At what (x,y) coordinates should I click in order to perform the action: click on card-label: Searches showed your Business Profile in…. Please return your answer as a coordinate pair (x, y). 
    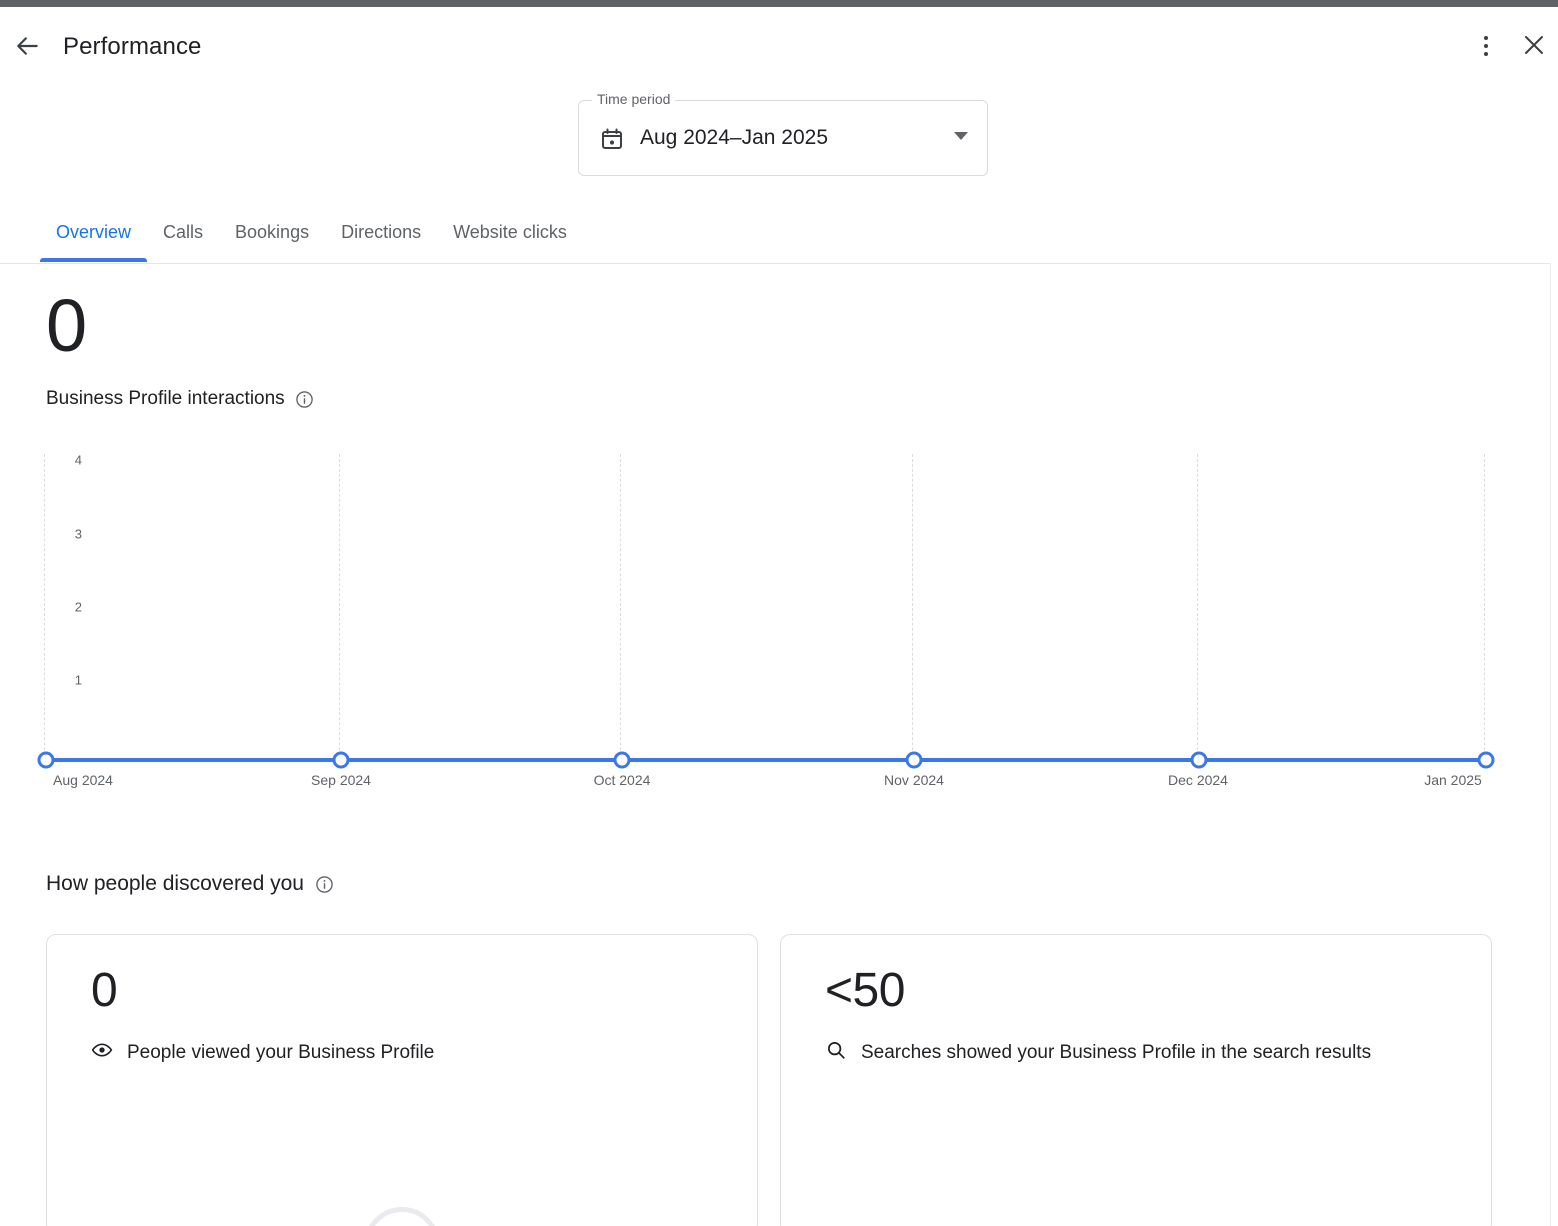
    Looking at the image, I should click on (1116, 1052).